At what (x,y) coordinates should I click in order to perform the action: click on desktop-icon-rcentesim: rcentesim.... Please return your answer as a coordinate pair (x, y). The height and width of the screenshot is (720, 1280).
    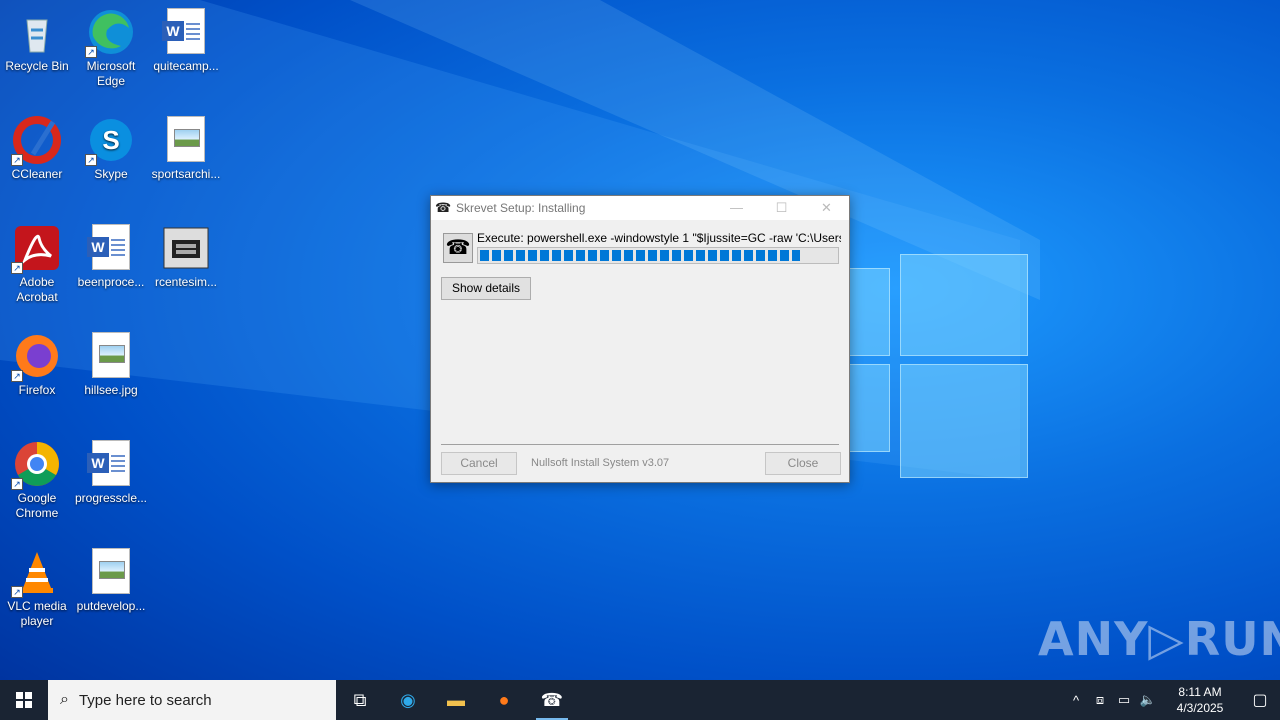
    Looking at the image, I should click on (186, 257).